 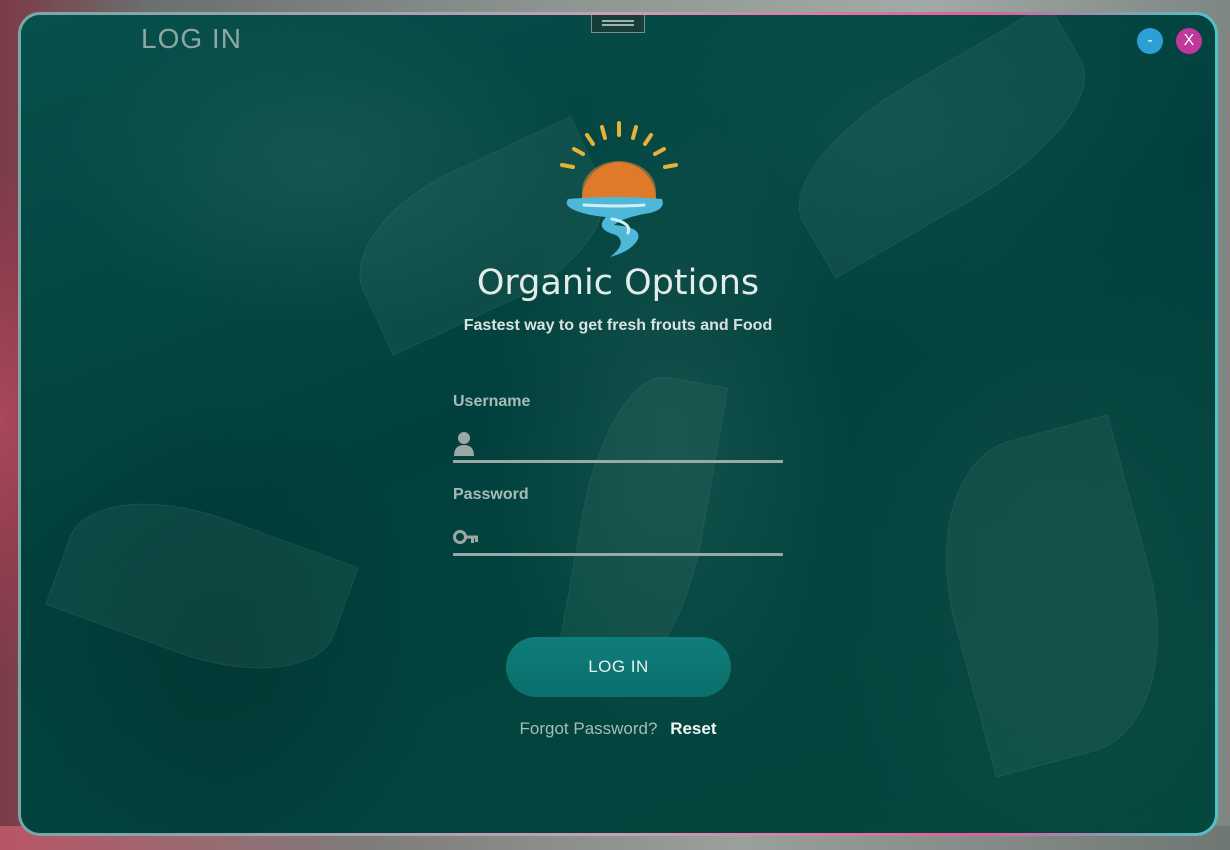 What do you see at coordinates (191, 38) in the screenshot?
I see `window-title: LOG IN` at bounding box center [191, 38].